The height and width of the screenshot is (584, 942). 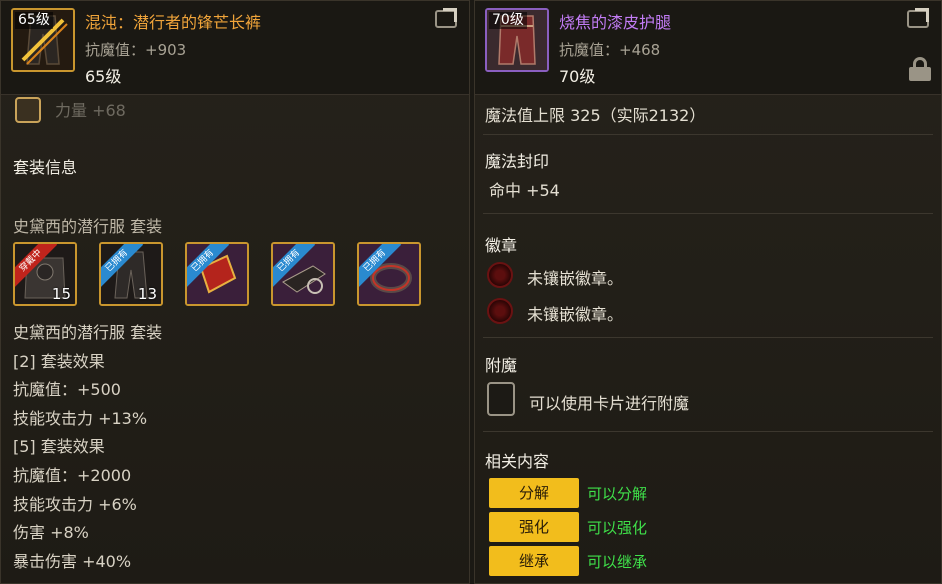 I want to click on set-effect-line: 史黛西的潜行服 套装, so click(x=88, y=332).